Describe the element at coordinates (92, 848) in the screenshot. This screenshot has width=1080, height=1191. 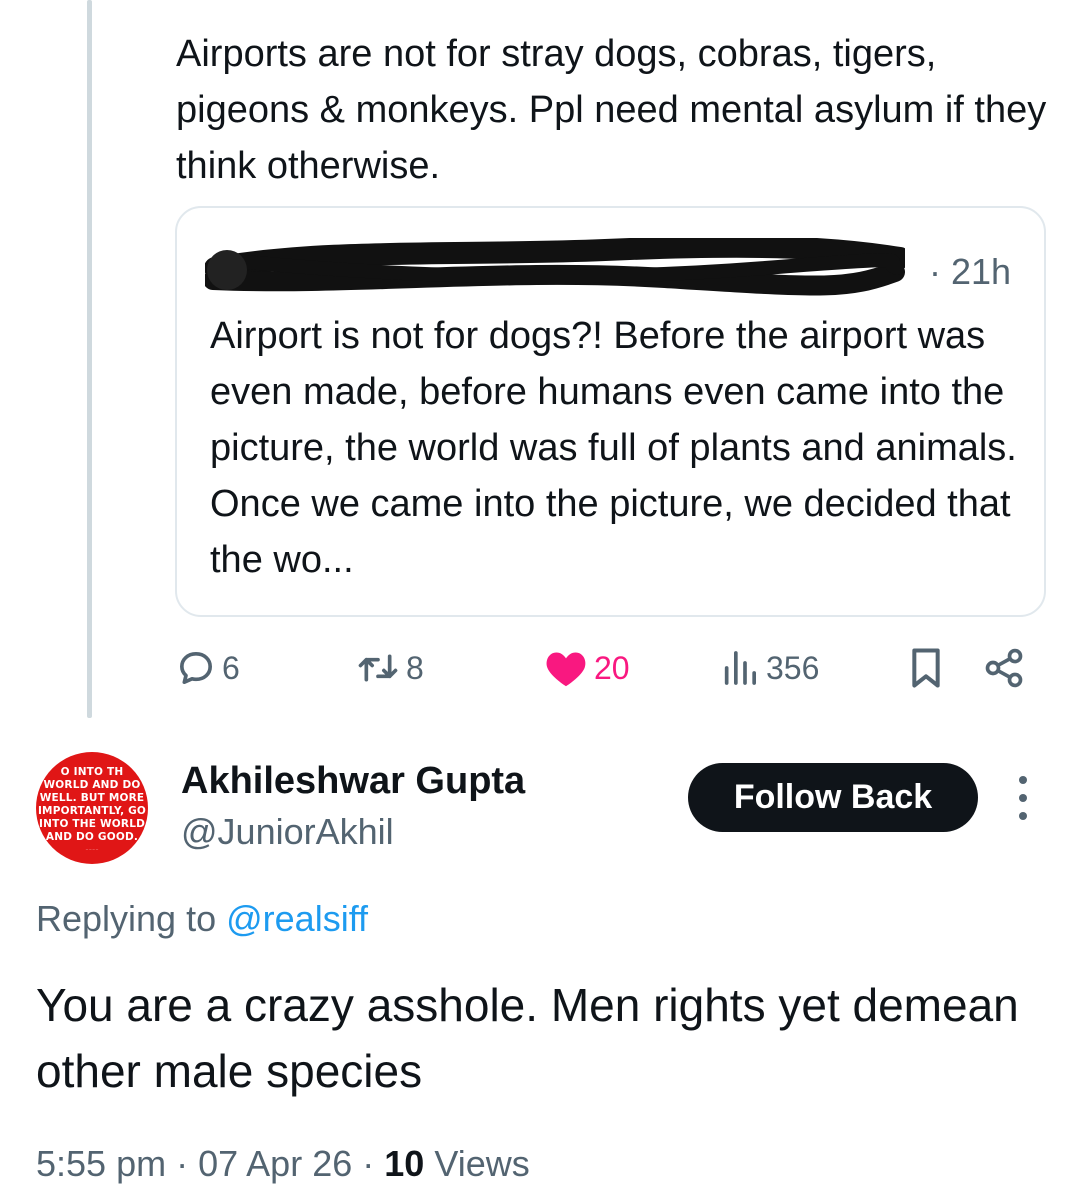
I see `avatar-signature: ‒ ‒ ‒ ‒` at that location.